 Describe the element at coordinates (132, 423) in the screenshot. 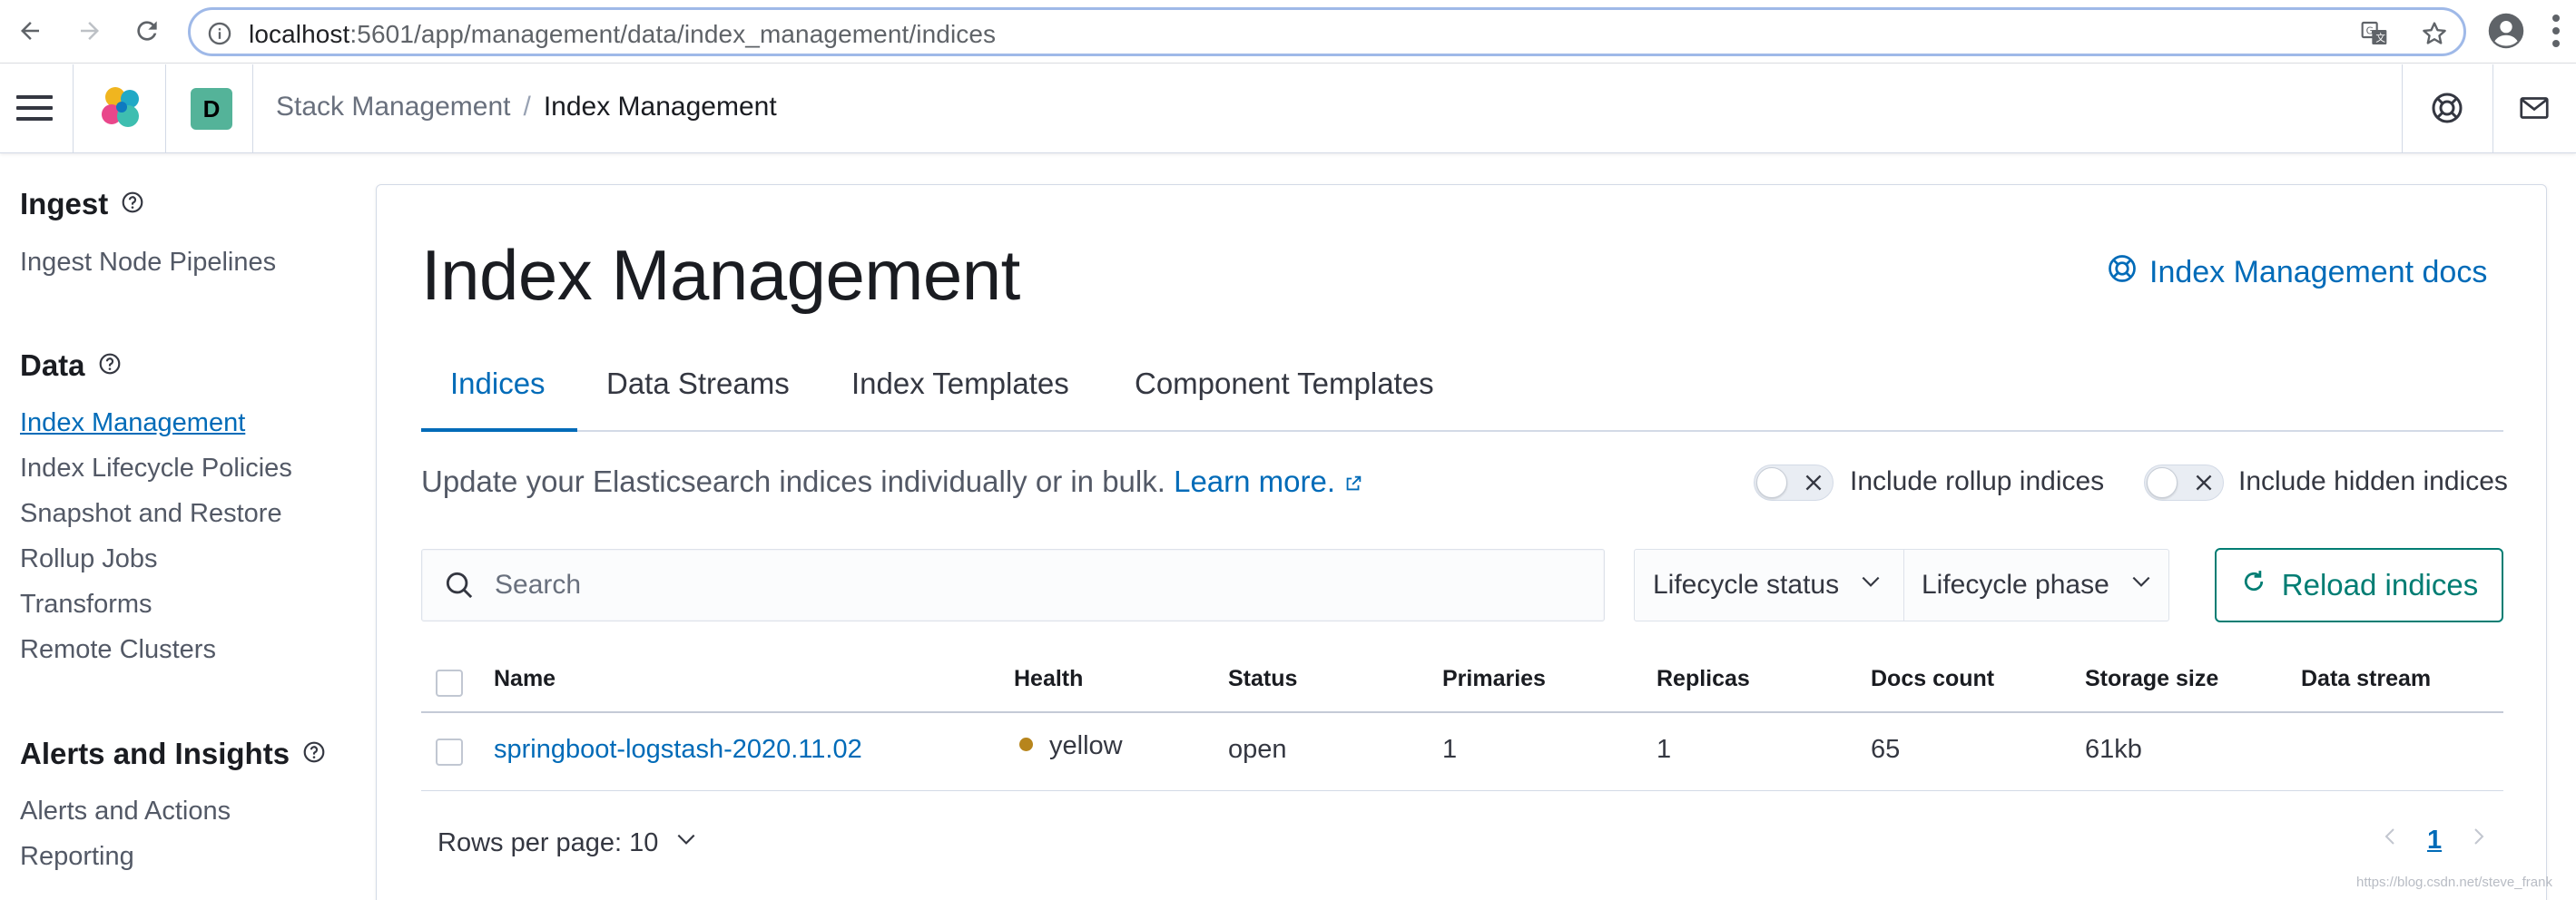

I see `sidebar-item-index-management: Index Management` at that location.